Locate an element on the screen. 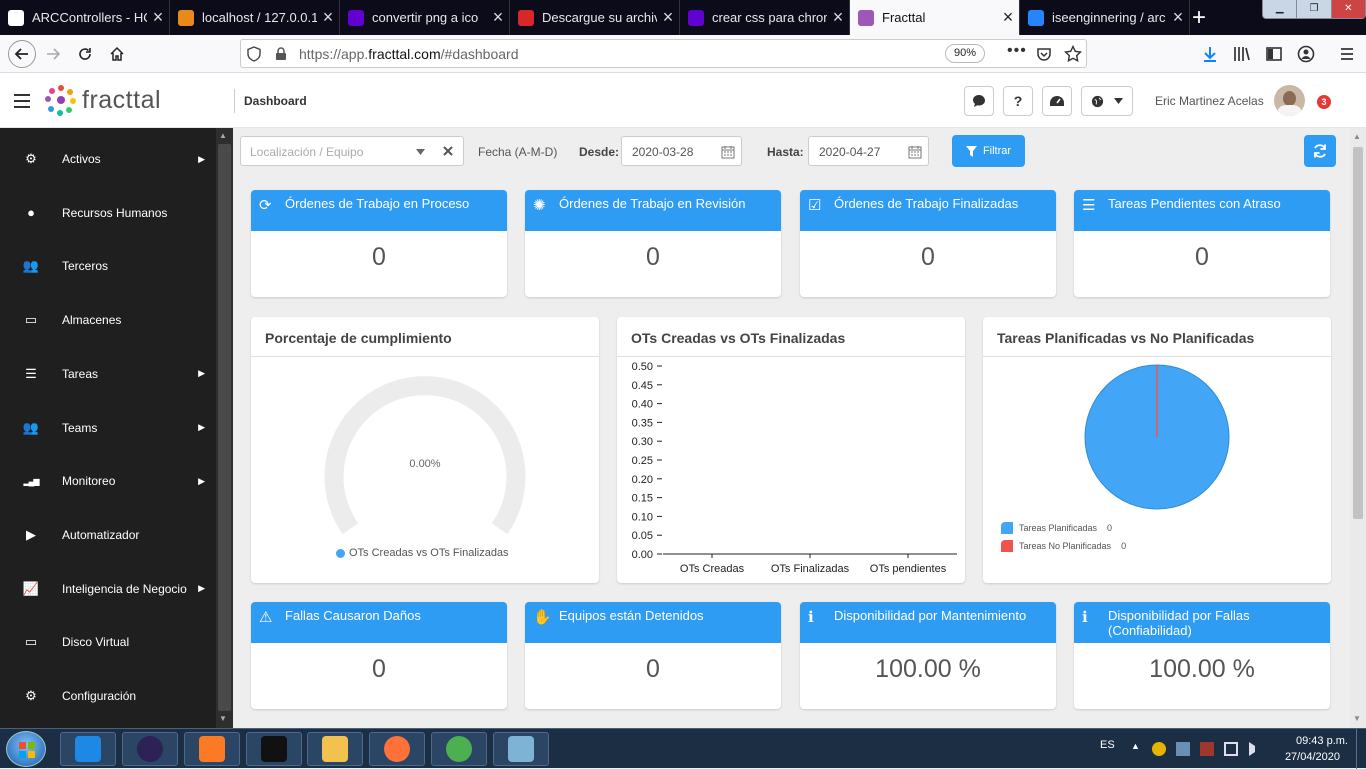 This screenshot has width=1366, height=769. clock-date: 27/04/2020 is located at coordinates (1309, 757).